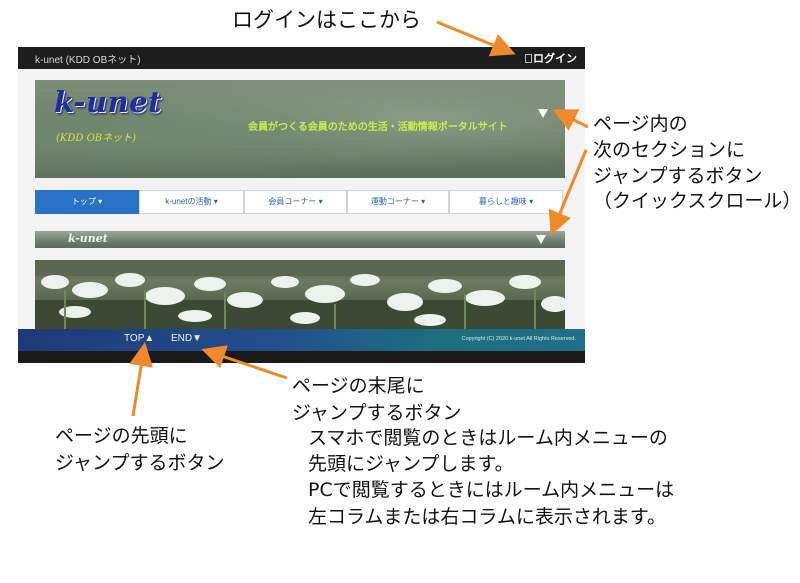 The image size is (800, 583). What do you see at coordinates (570, 120) in the screenshot?
I see `arrow-to-quick-scroll-1-icon` at bounding box center [570, 120].